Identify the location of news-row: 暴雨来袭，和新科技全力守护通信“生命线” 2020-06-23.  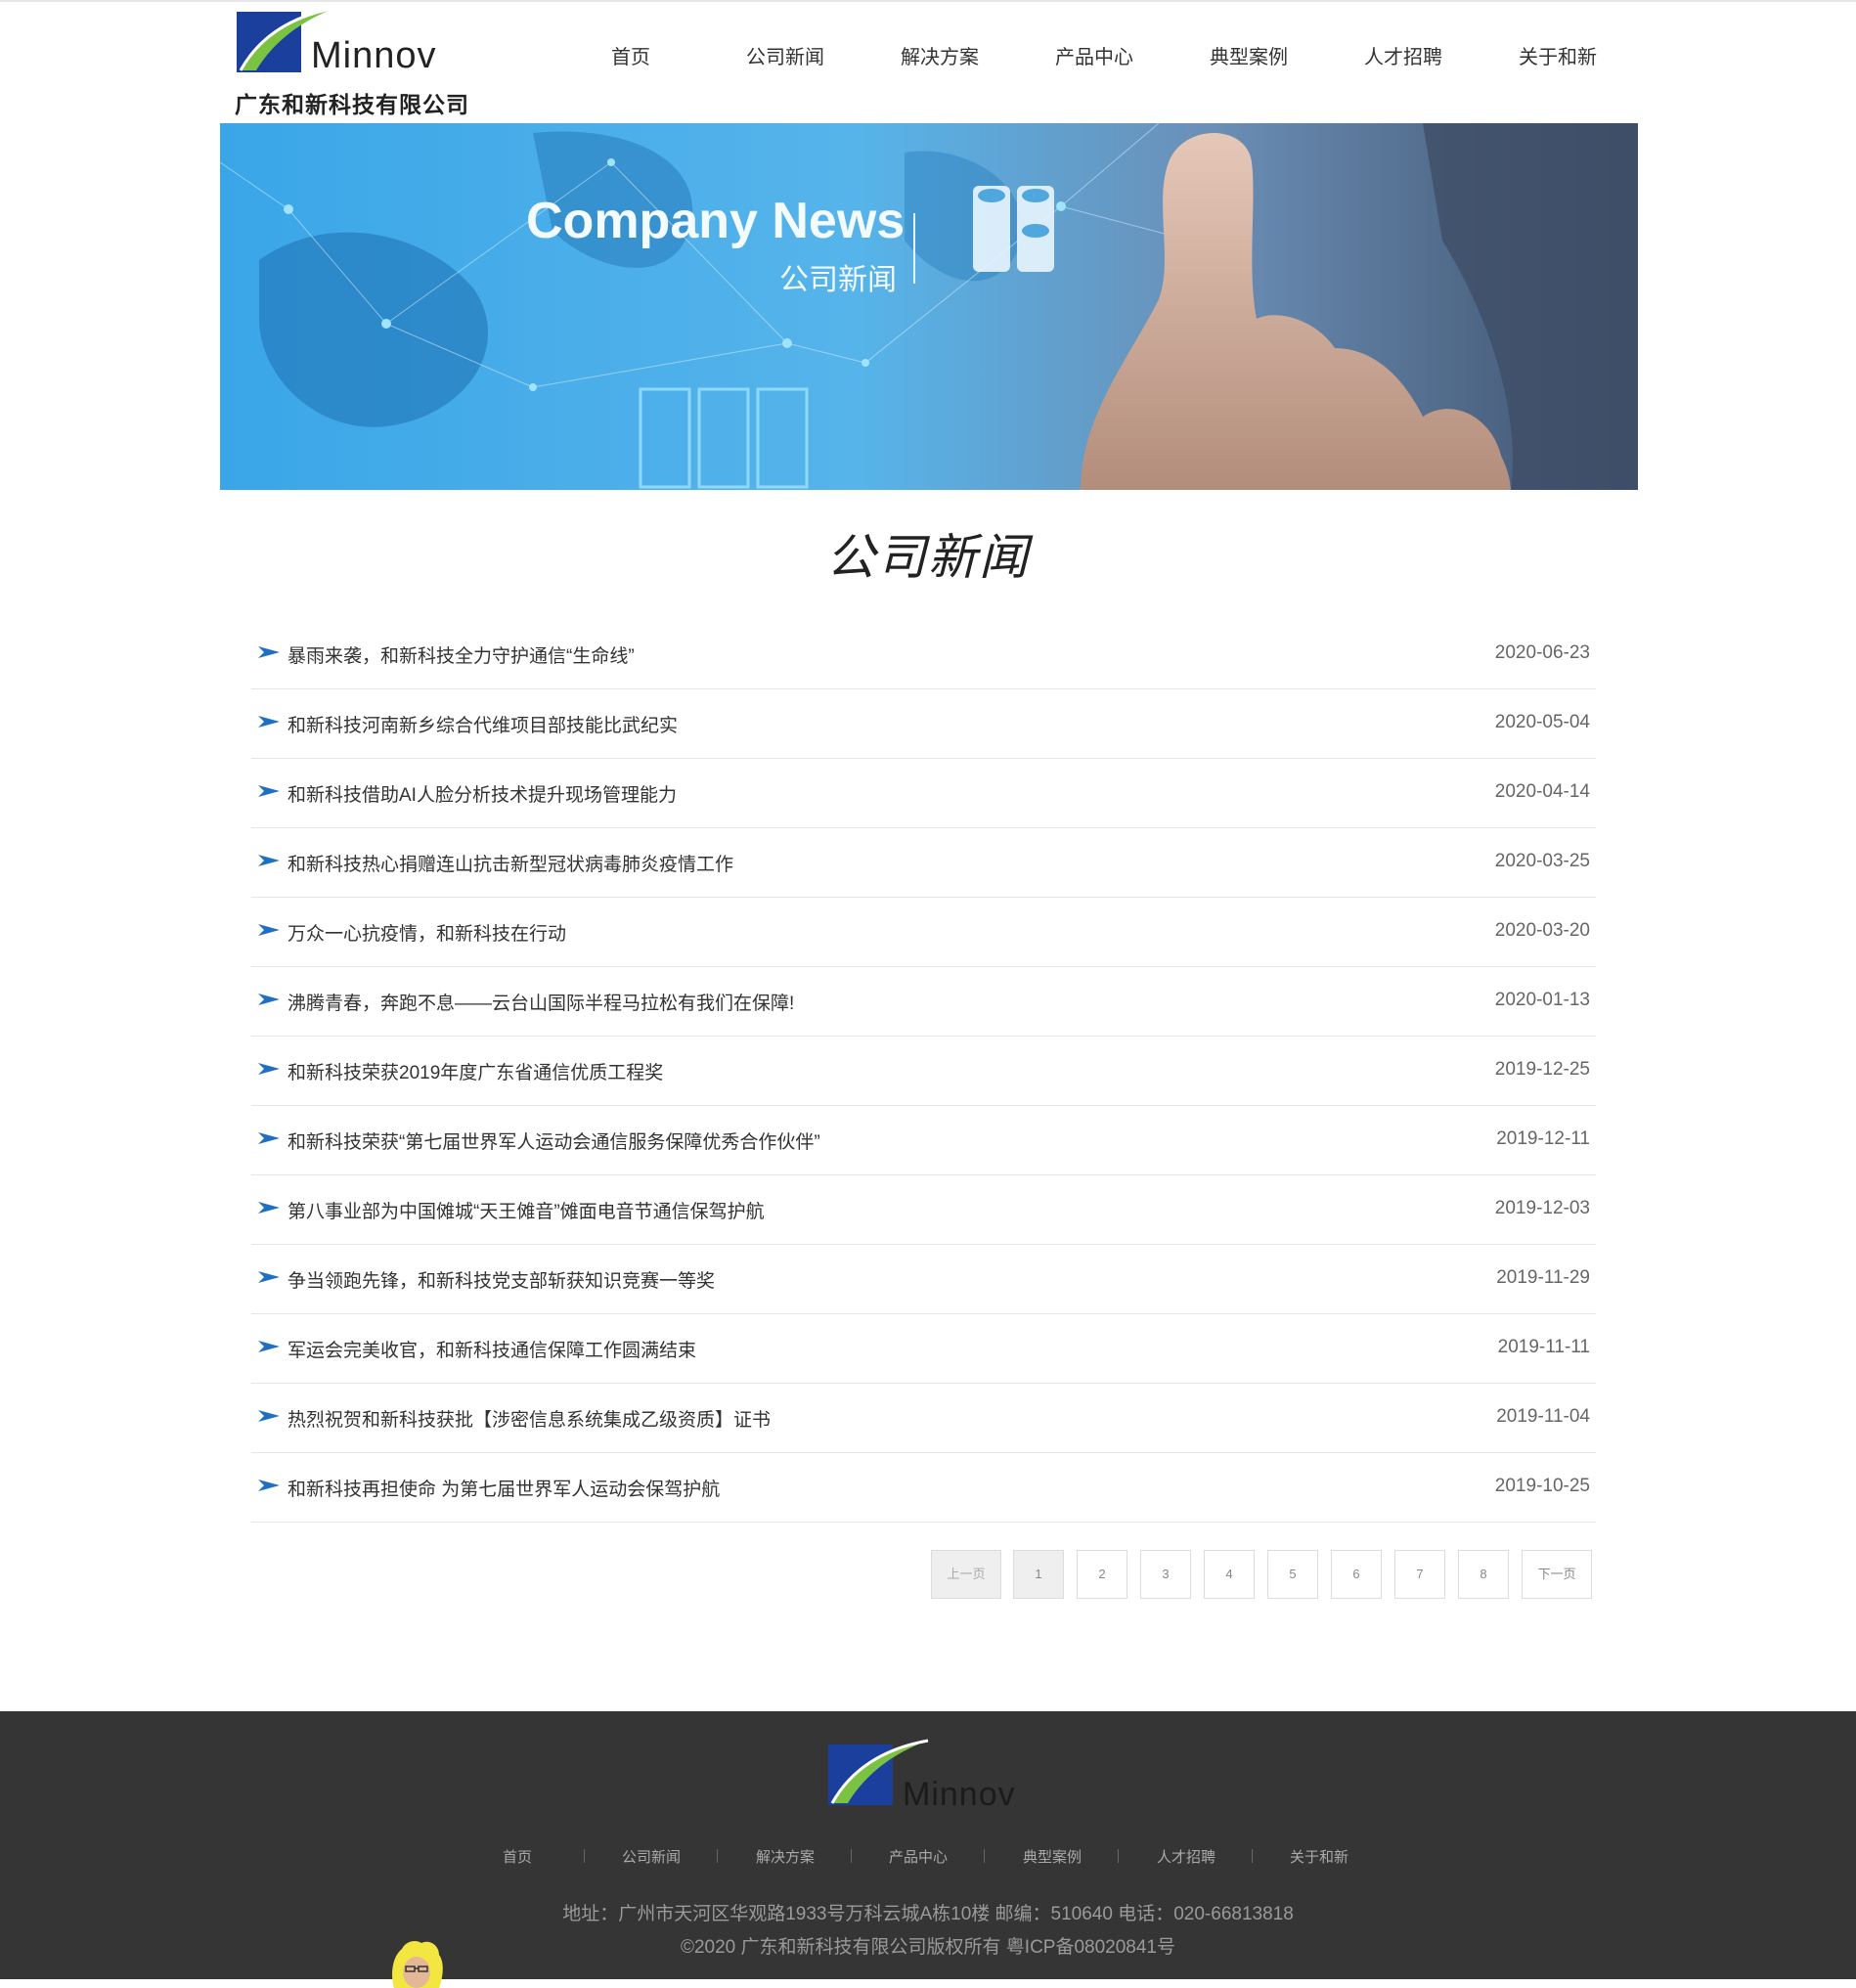
(923, 654).